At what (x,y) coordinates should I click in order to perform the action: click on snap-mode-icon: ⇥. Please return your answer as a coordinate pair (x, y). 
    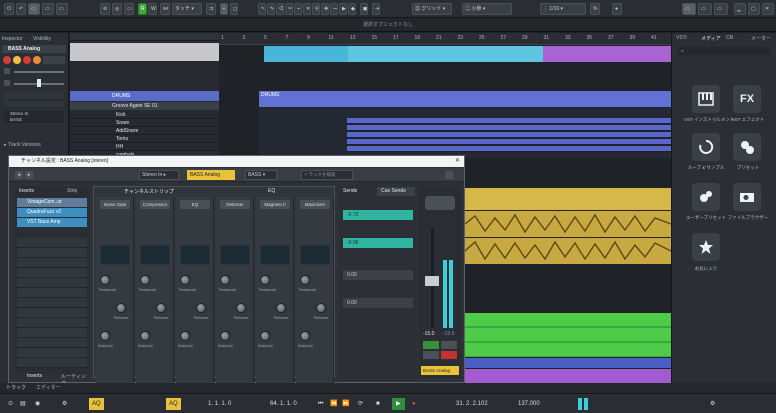
    Looking at the image, I should click on (376, 9).